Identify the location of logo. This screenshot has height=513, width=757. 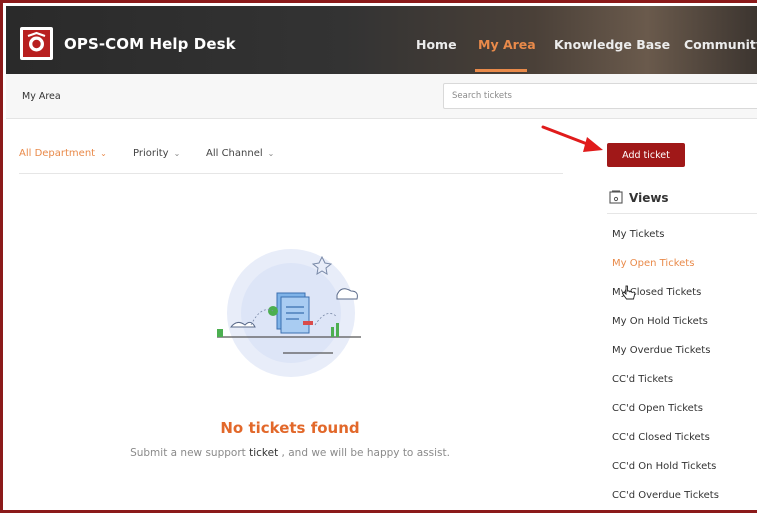
(36, 43).